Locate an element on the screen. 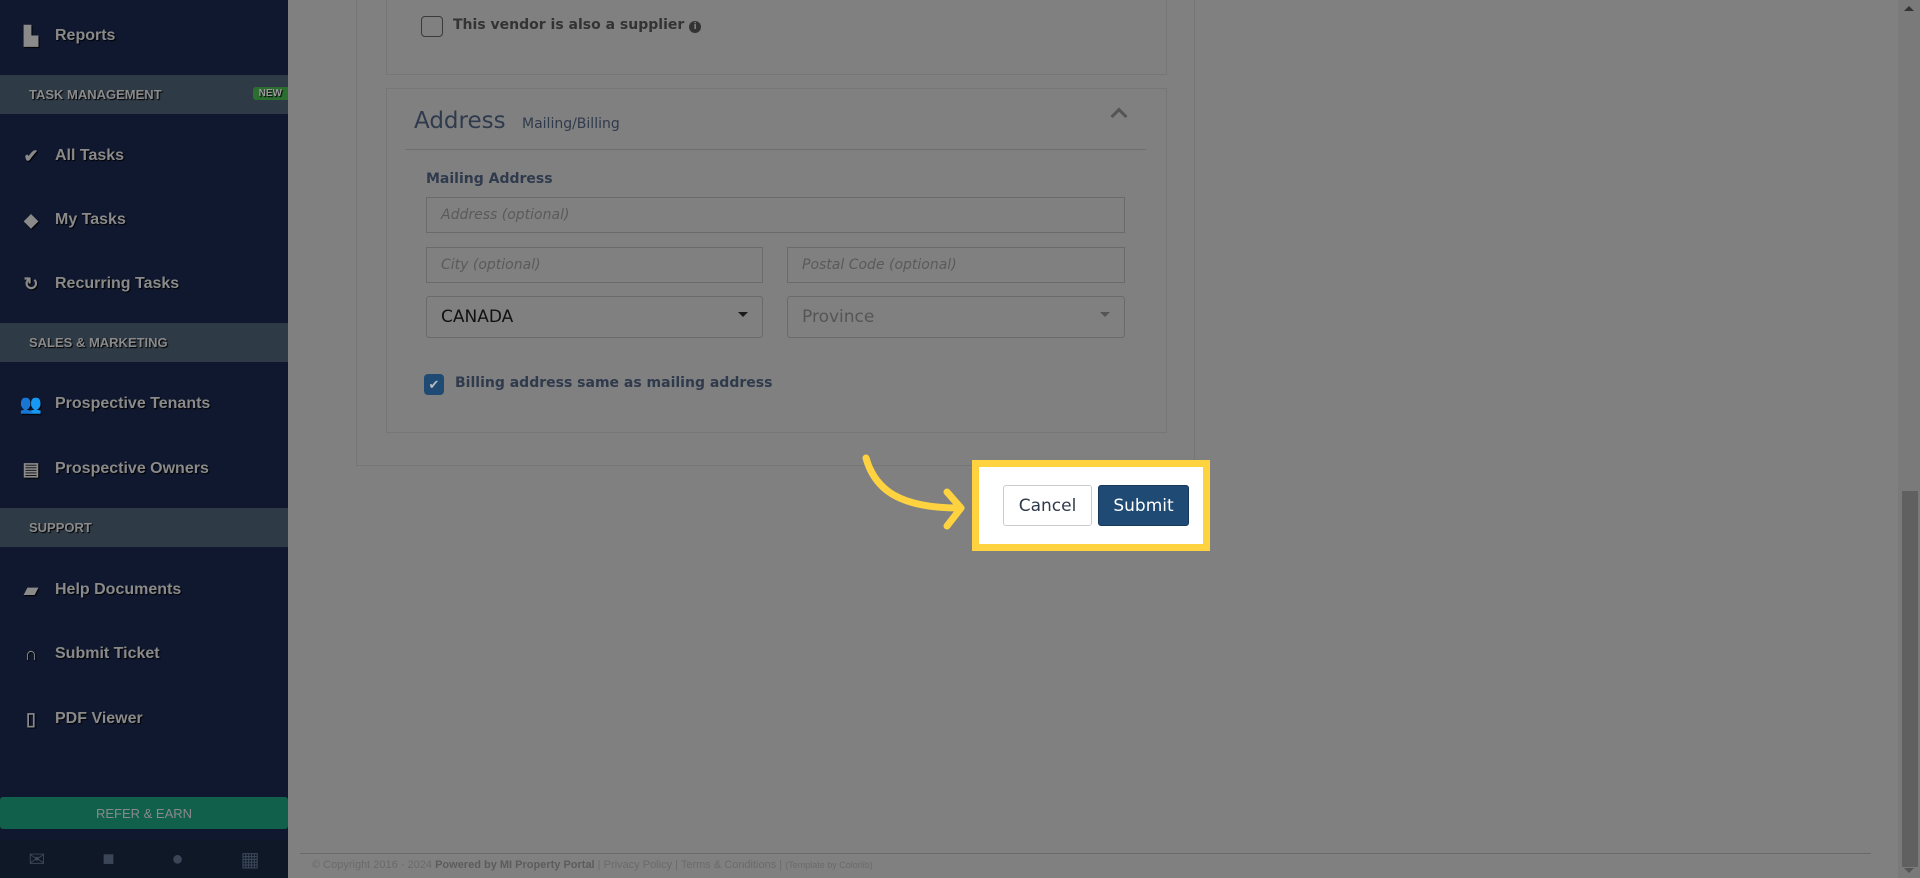 Image resolution: width=1920 pixels, height=878 pixels. check-icon: ✔ is located at coordinates (31, 155).